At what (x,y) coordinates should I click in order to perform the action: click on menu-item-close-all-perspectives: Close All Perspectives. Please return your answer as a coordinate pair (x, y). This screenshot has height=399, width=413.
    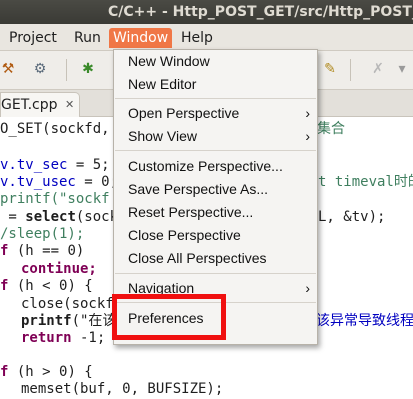
    Looking at the image, I should click on (215, 258).